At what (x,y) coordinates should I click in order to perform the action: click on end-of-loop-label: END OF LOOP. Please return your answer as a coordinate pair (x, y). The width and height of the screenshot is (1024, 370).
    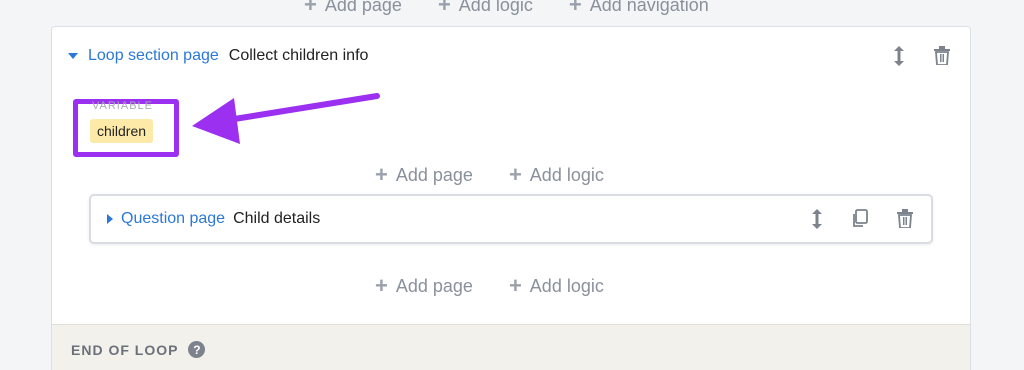
    Looking at the image, I should click on (125, 349).